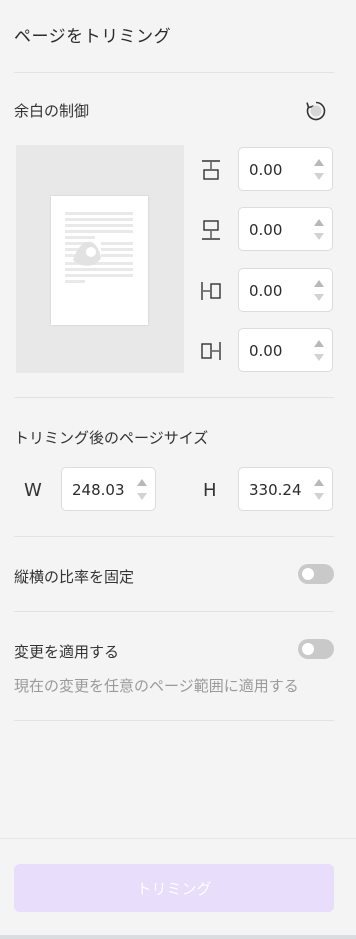  What do you see at coordinates (98, 490) in the screenshot?
I see `width-value: 248.03` at bounding box center [98, 490].